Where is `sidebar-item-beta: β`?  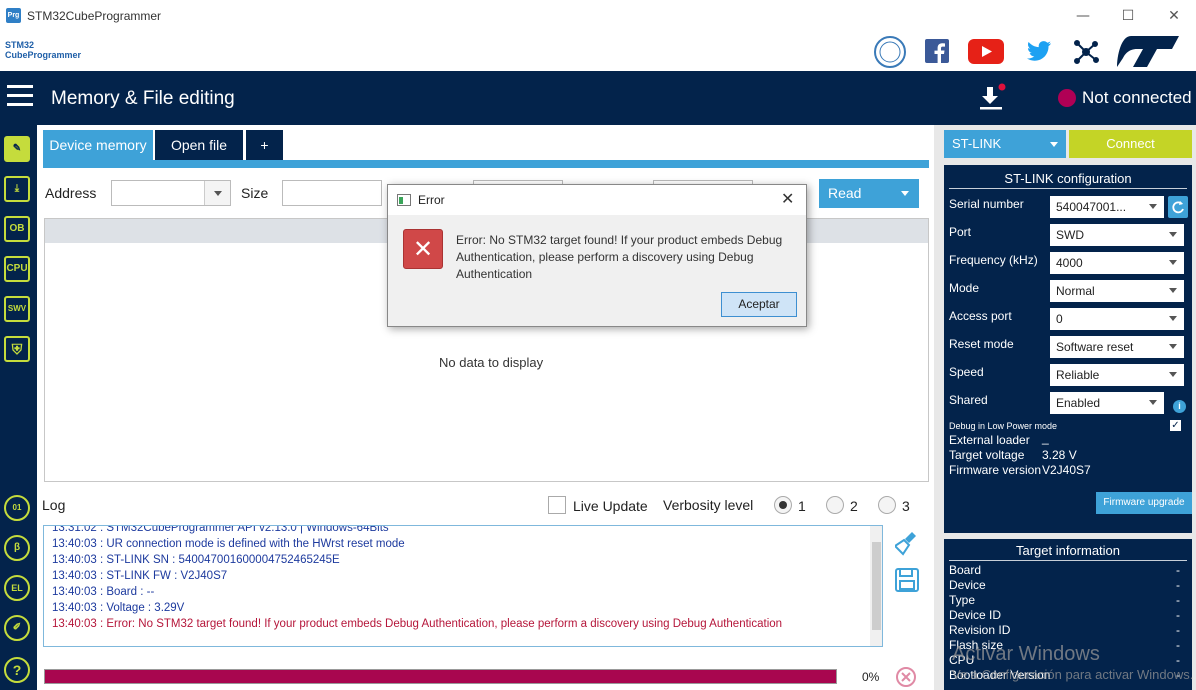
sidebar-item-beta: β is located at coordinates (17, 548).